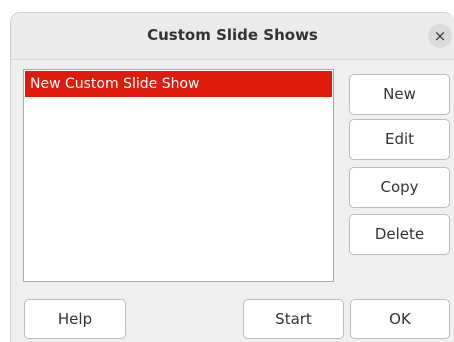 The width and height of the screenshot is (454, 342). I want to click on edit-button: Edit, so click(399, 139).